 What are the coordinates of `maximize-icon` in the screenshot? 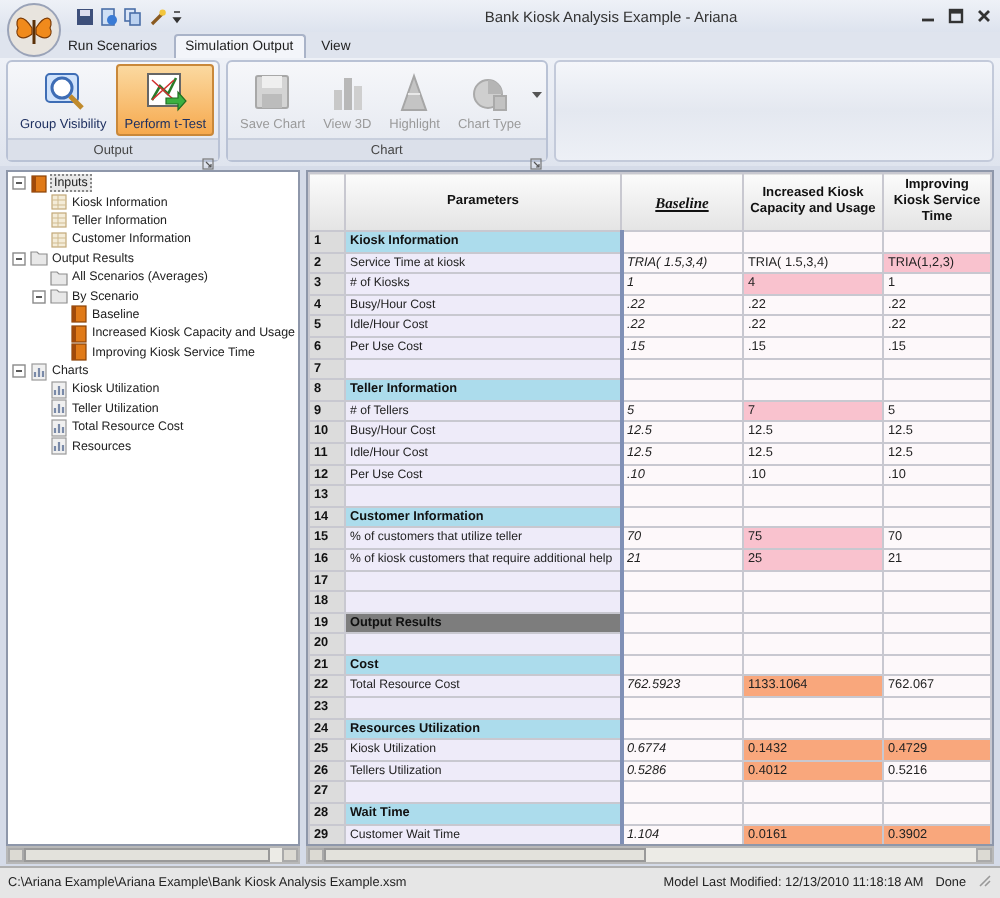 It's located at (956, 16).